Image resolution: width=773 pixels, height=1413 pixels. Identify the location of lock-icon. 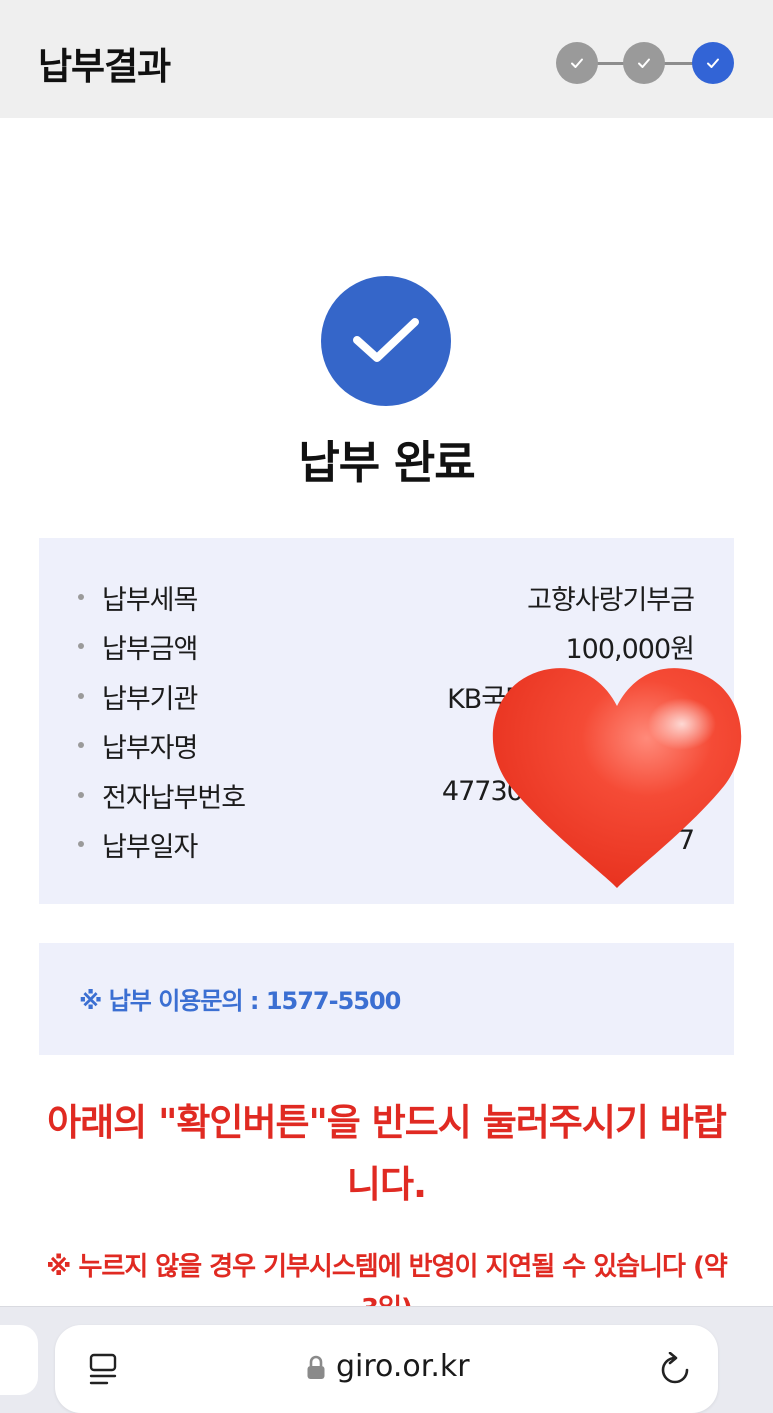
(316, 1367).